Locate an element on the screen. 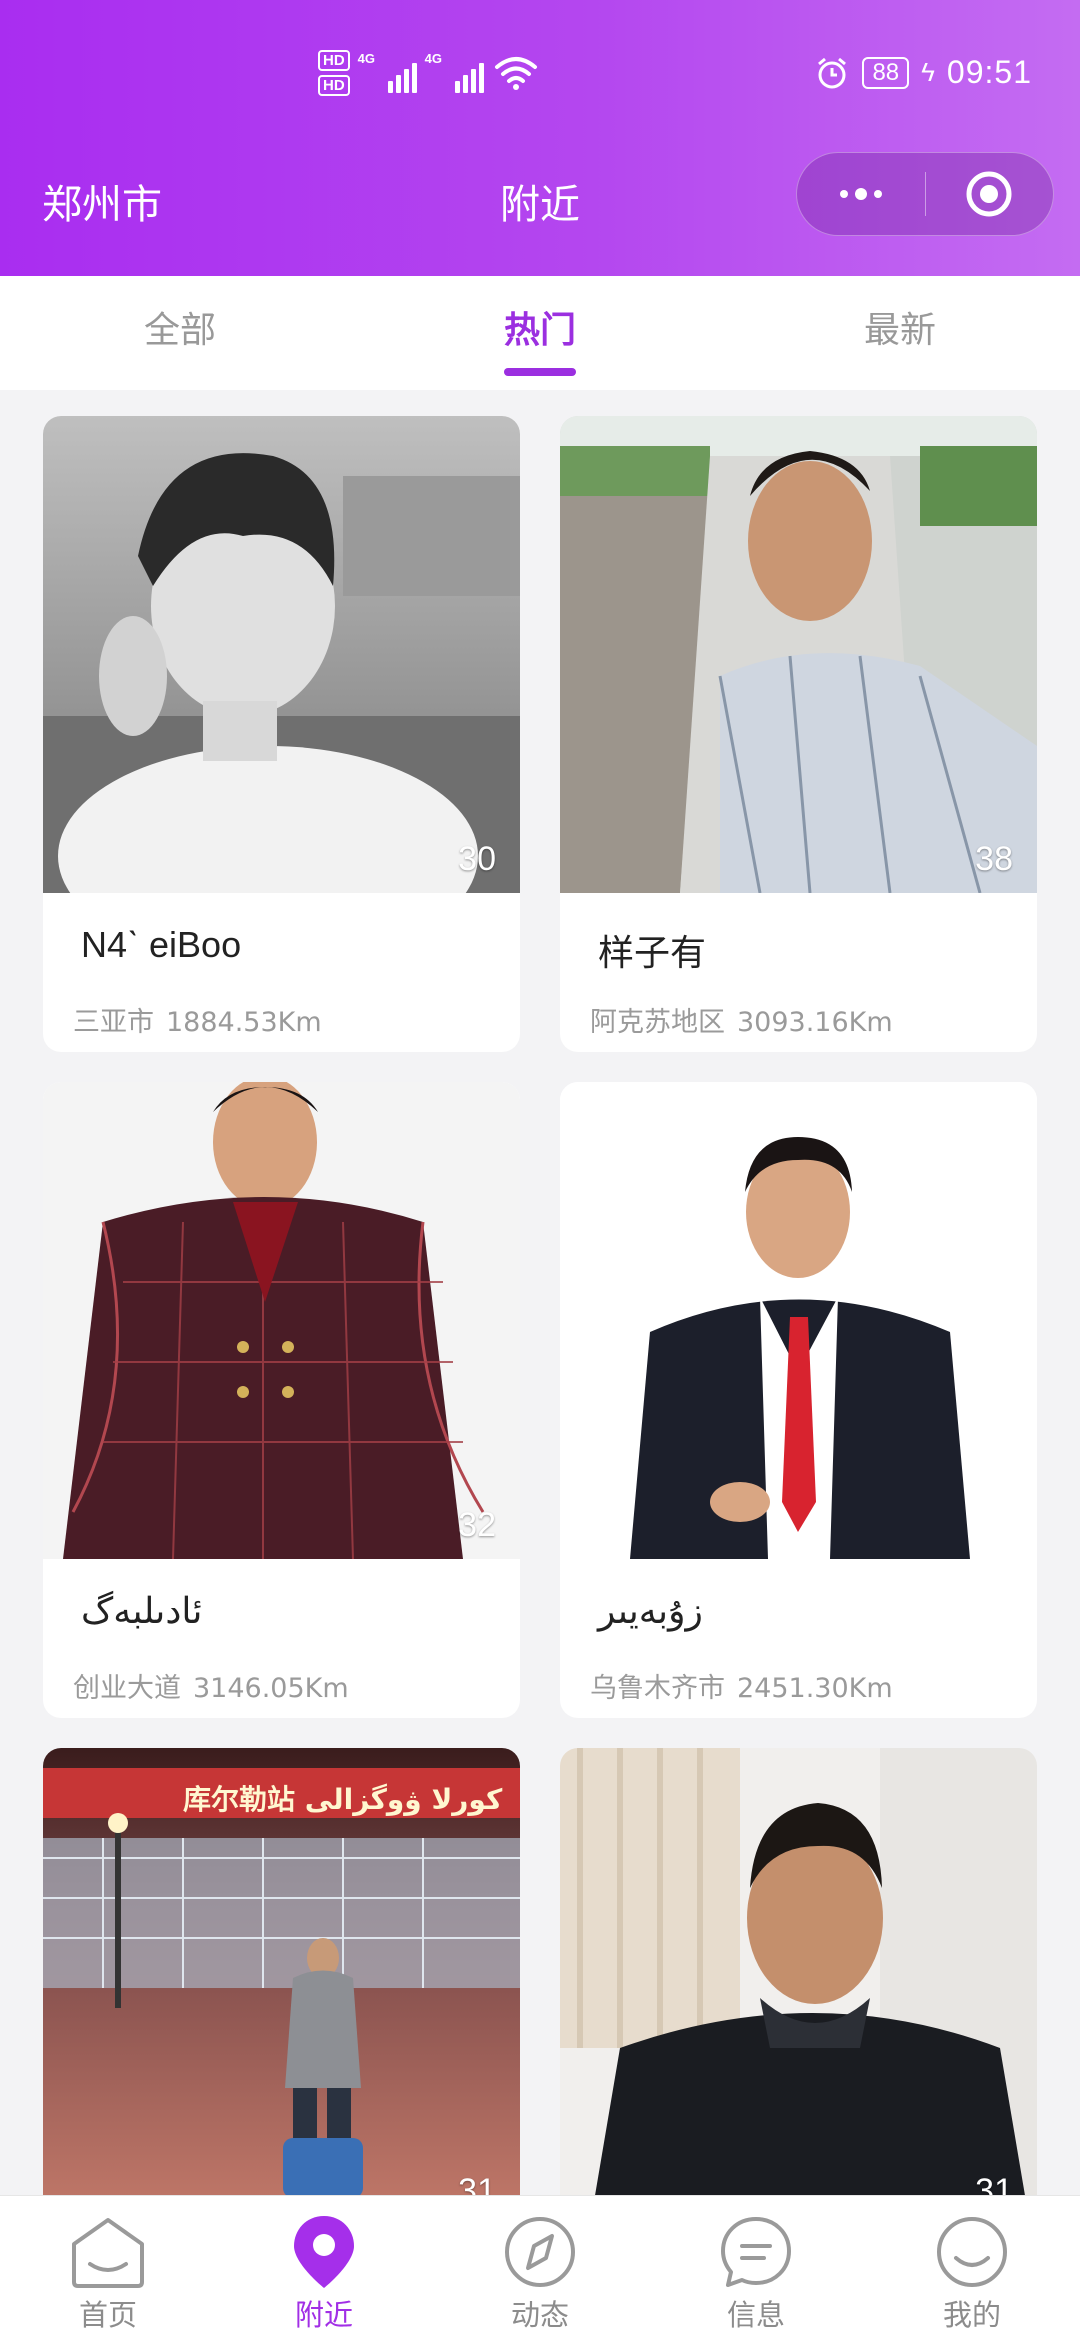 Image resolution: width=1080 pixels, height=2340 pixels. nav-home: 首页 is located at coordinates (108, 2268).